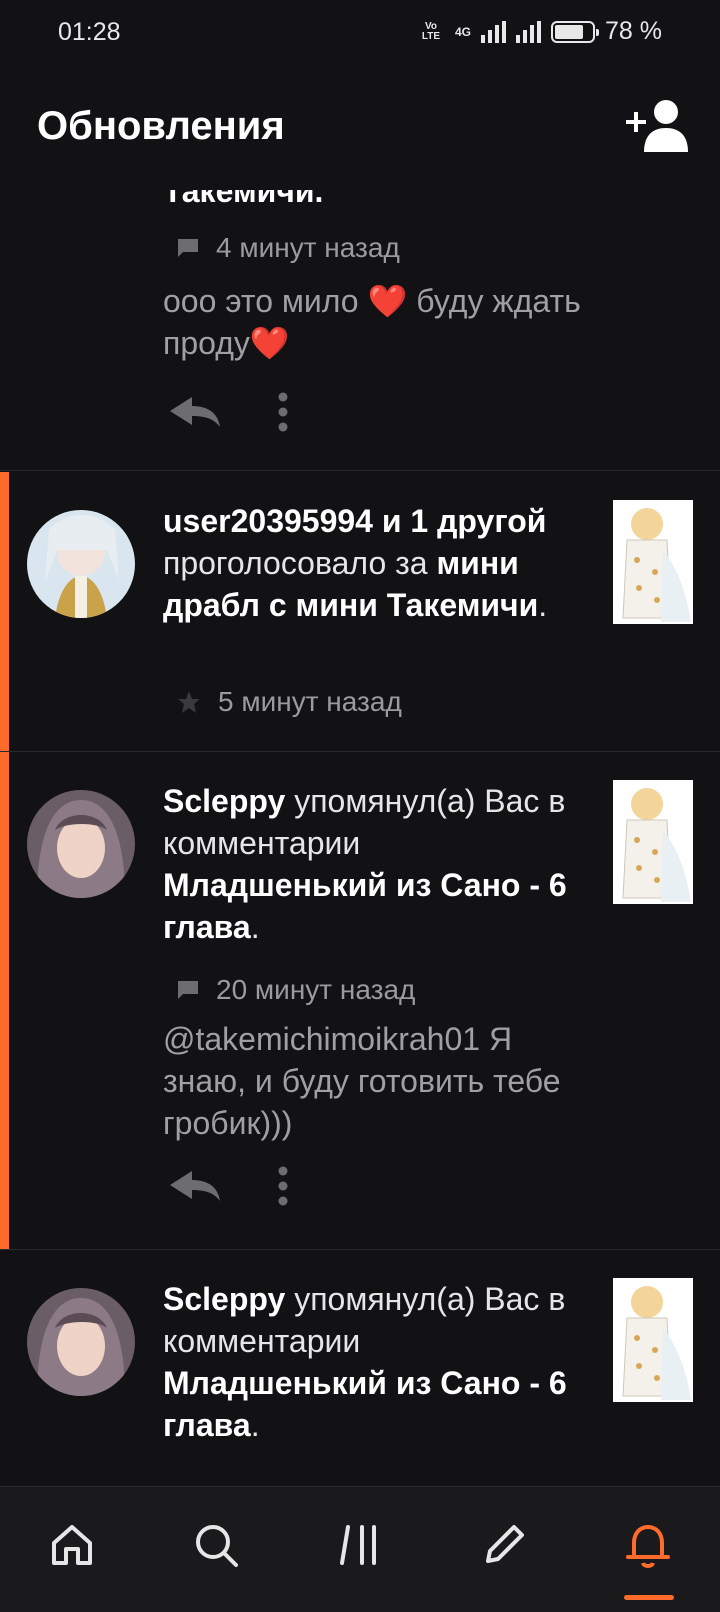 The image size is (720, 1612). I want to click on app-header: Обновления, so click(360, 128).